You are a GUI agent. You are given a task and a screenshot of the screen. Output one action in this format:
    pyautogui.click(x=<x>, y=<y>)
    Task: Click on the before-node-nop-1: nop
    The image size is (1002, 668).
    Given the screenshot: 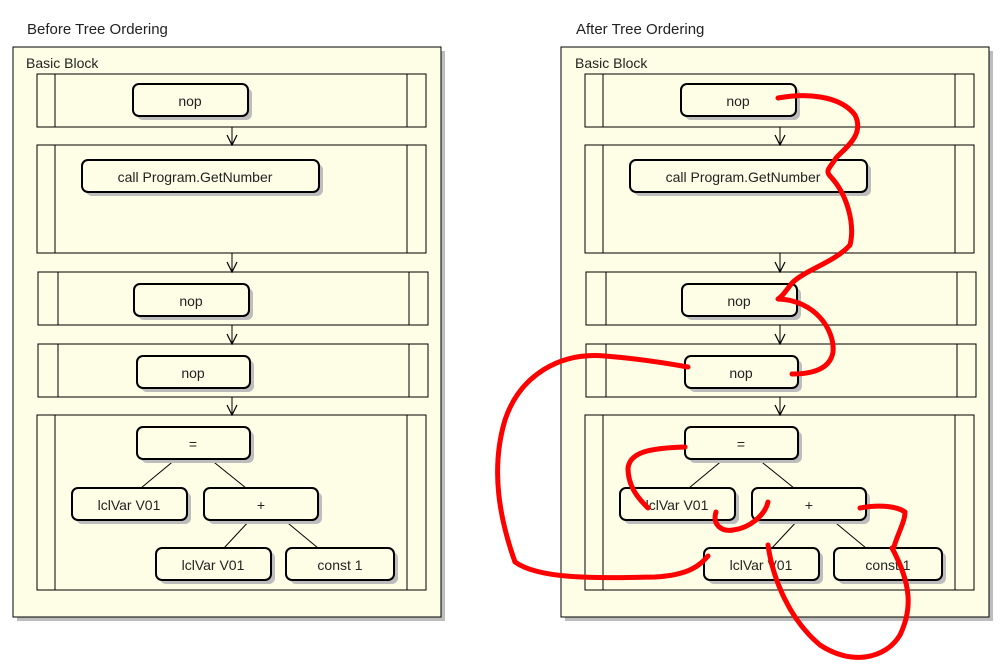 What is the action you would take?
    pyautogui.click(x=192, y=101)
    